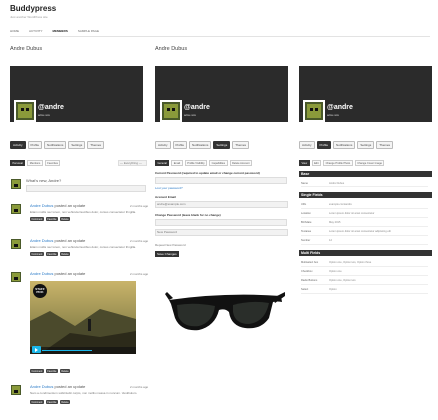 This screenshot has height=420, width=438. I want to click on subtab-personal: Personal, so click(18, 163).